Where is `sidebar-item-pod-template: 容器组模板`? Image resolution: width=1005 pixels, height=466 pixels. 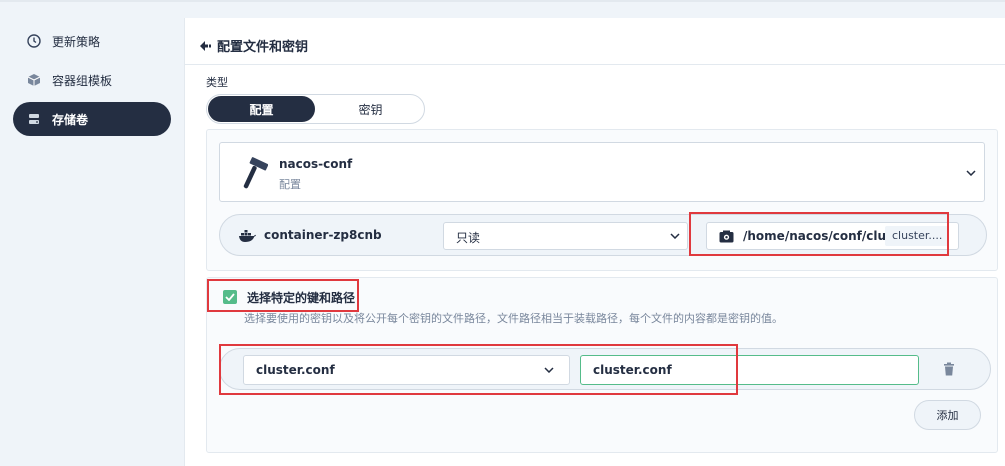 sidebar-item-pod-template: 容器组模板 is located at coordinates (92, 80).